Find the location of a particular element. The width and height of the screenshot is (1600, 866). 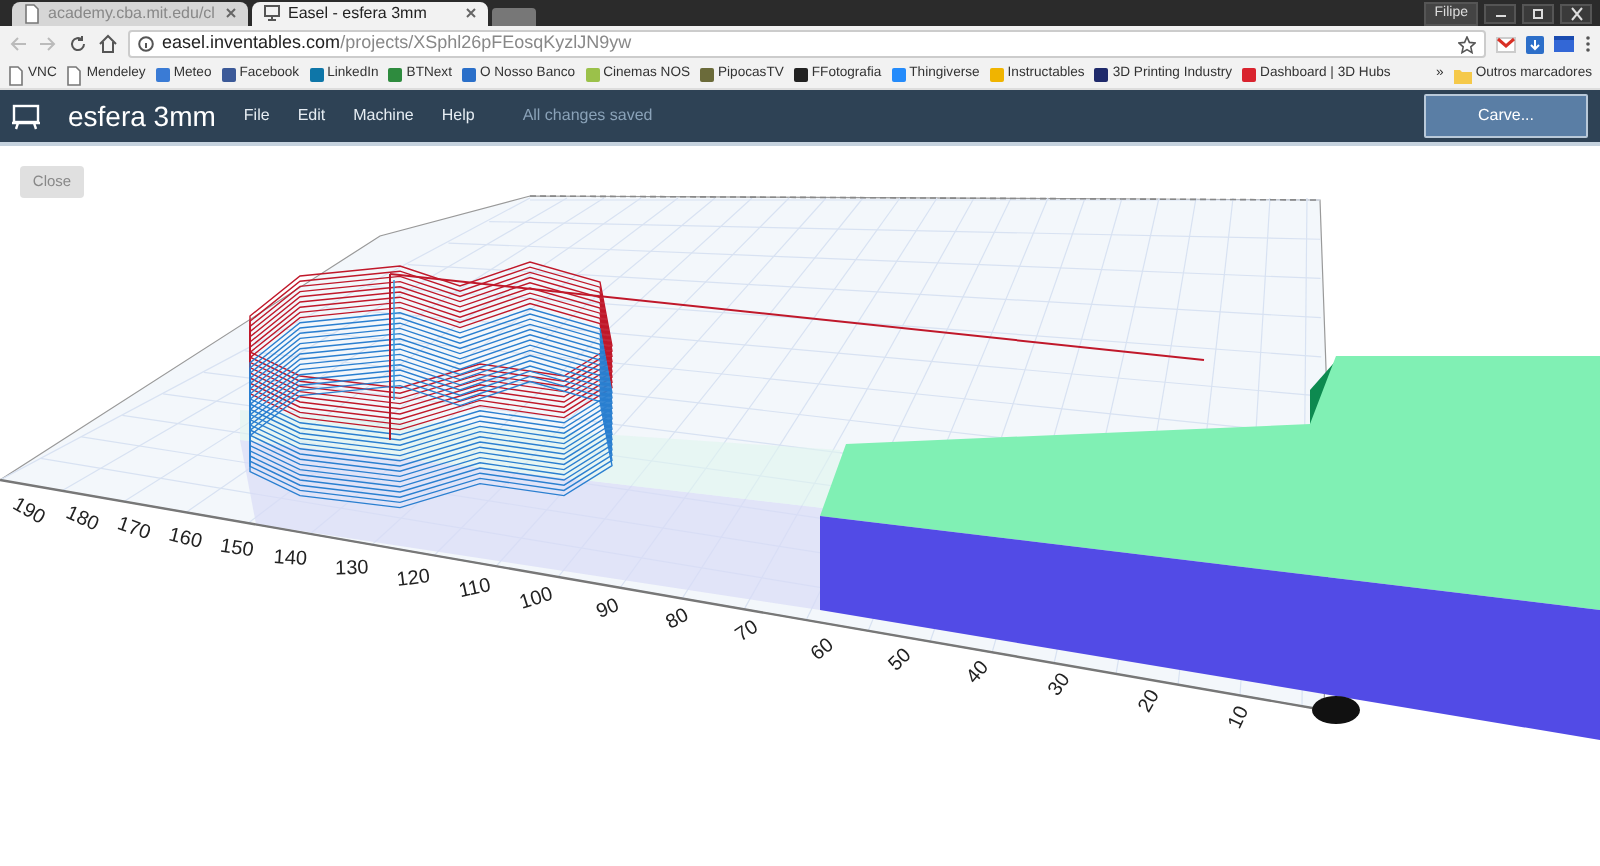

axis-label: 10 is located at coordinates (1239, 718).